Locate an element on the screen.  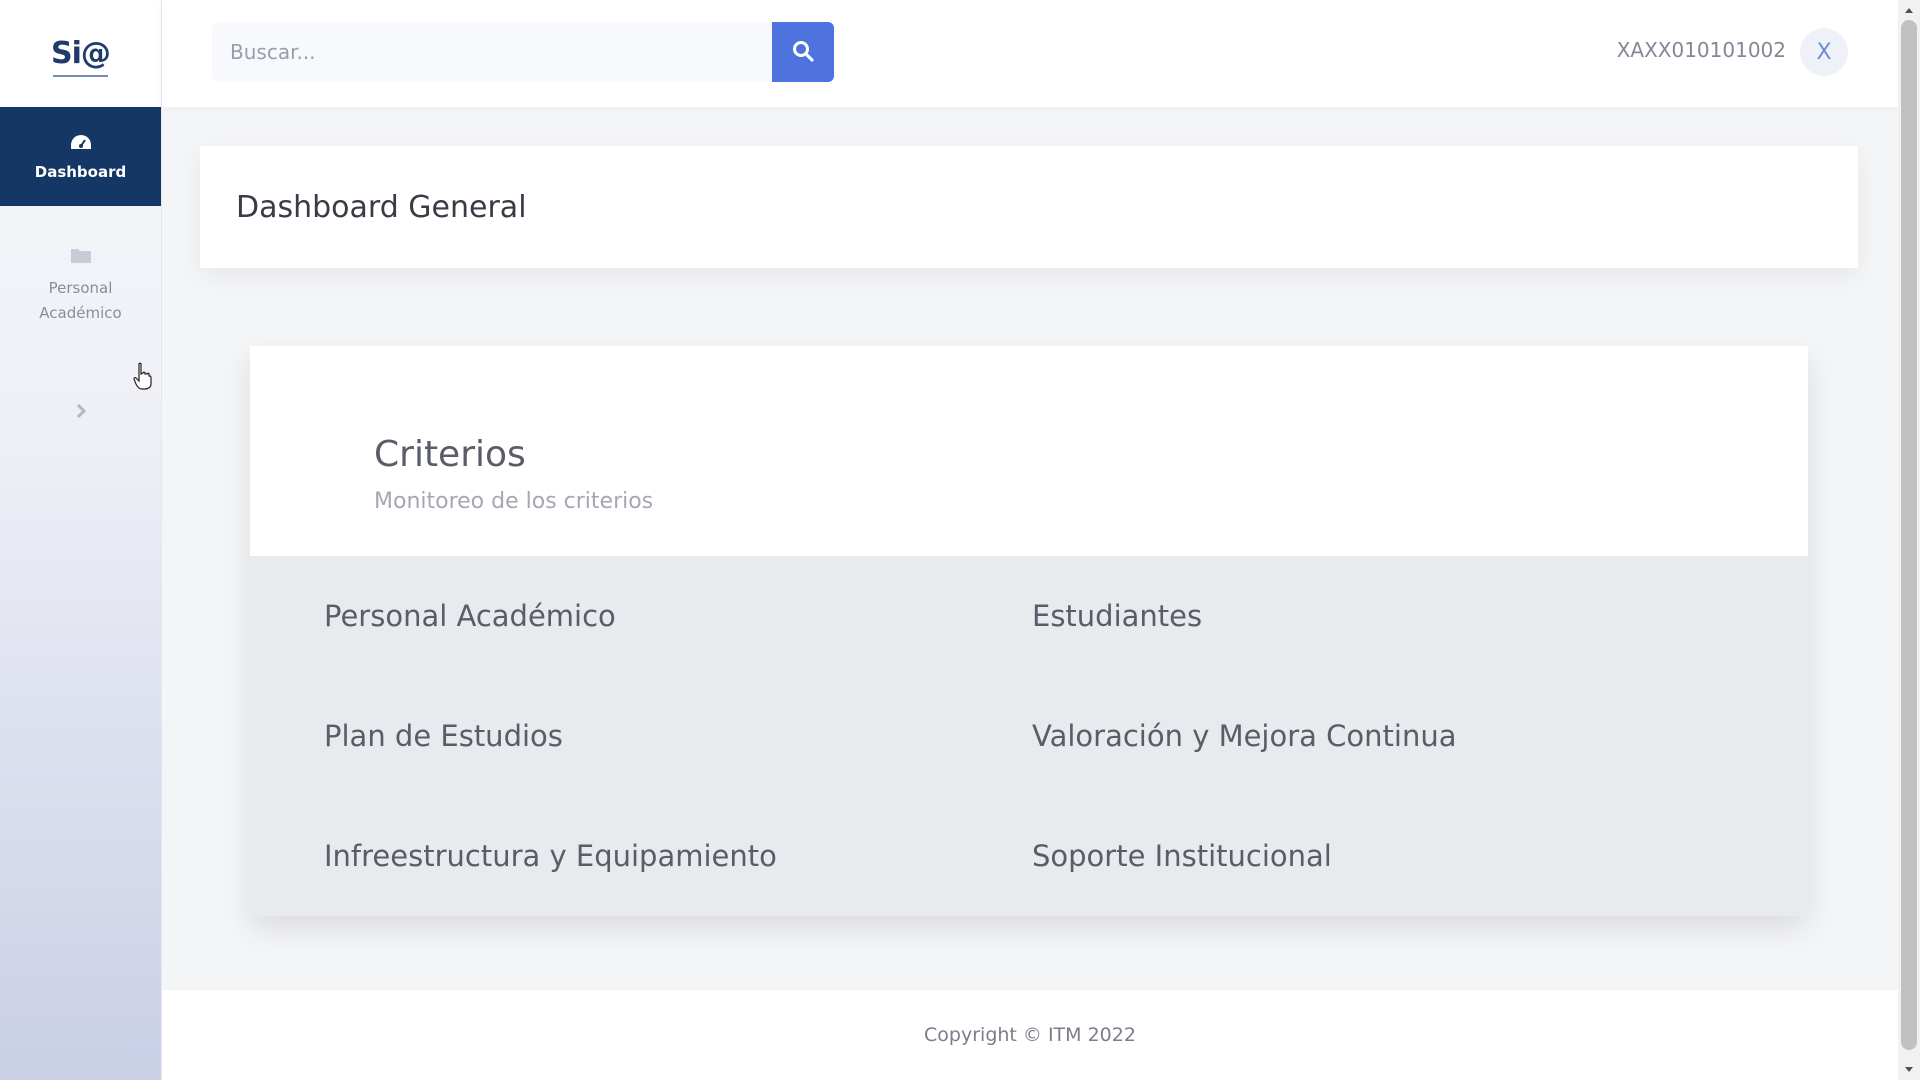
brand-logo-underline is located at coordinates (80, 76).